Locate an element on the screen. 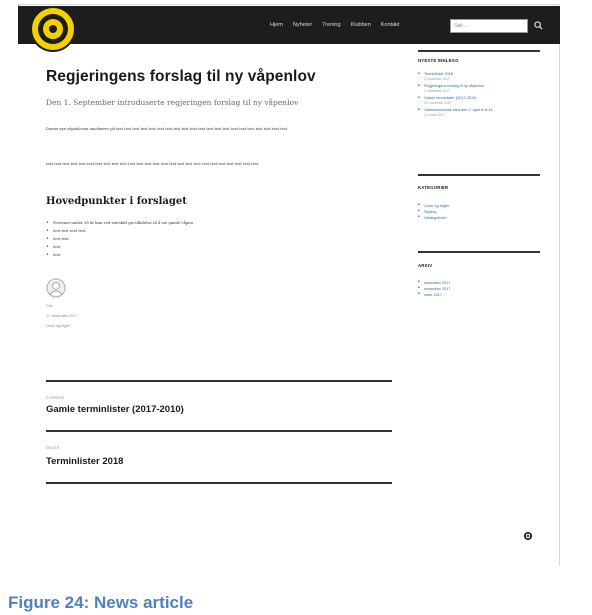 The height and width of the screenshot is (615, 592). section-heading: Hovedpunkter i forslaget is located at coordinates (116, 201).